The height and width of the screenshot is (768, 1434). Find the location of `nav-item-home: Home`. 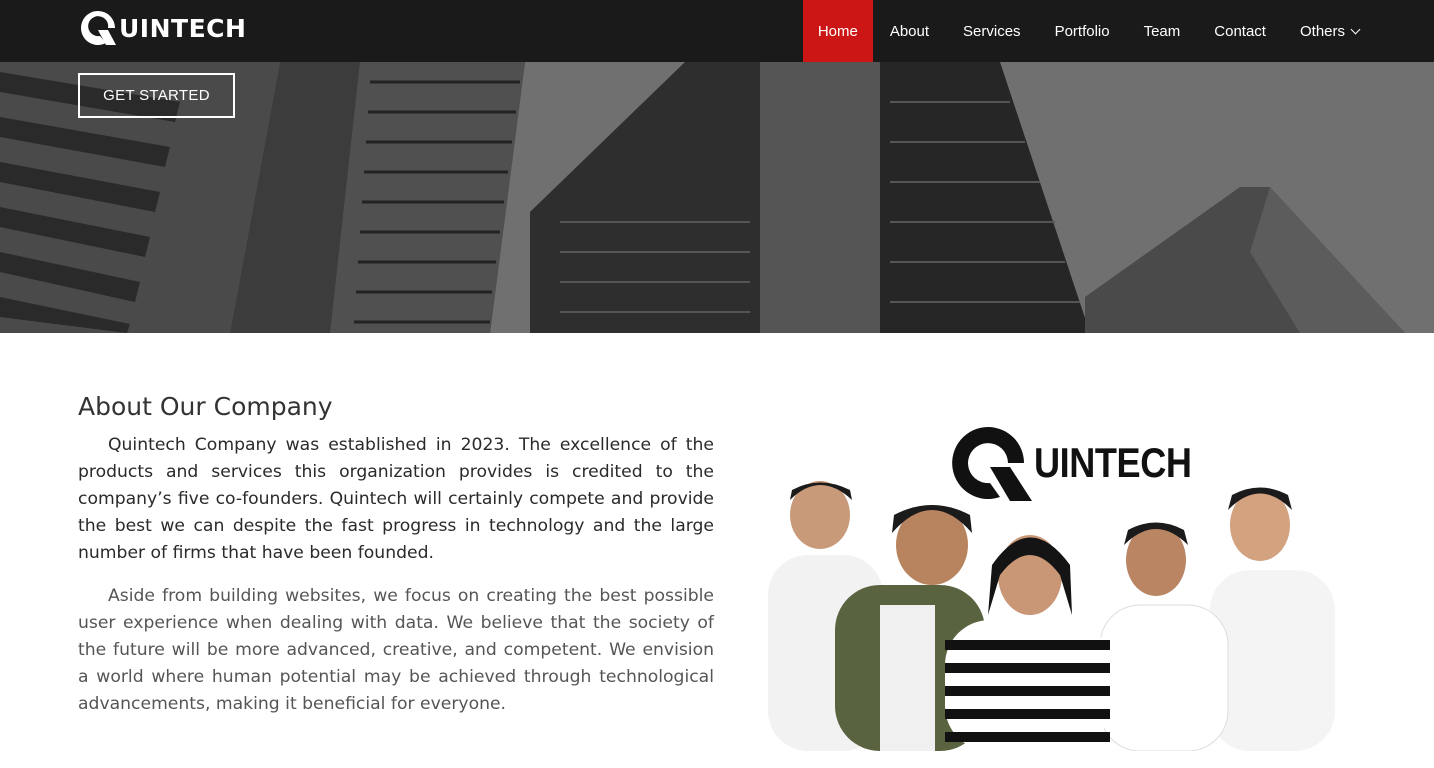

nav-item-home: Home is located at coordinates (837, 31).